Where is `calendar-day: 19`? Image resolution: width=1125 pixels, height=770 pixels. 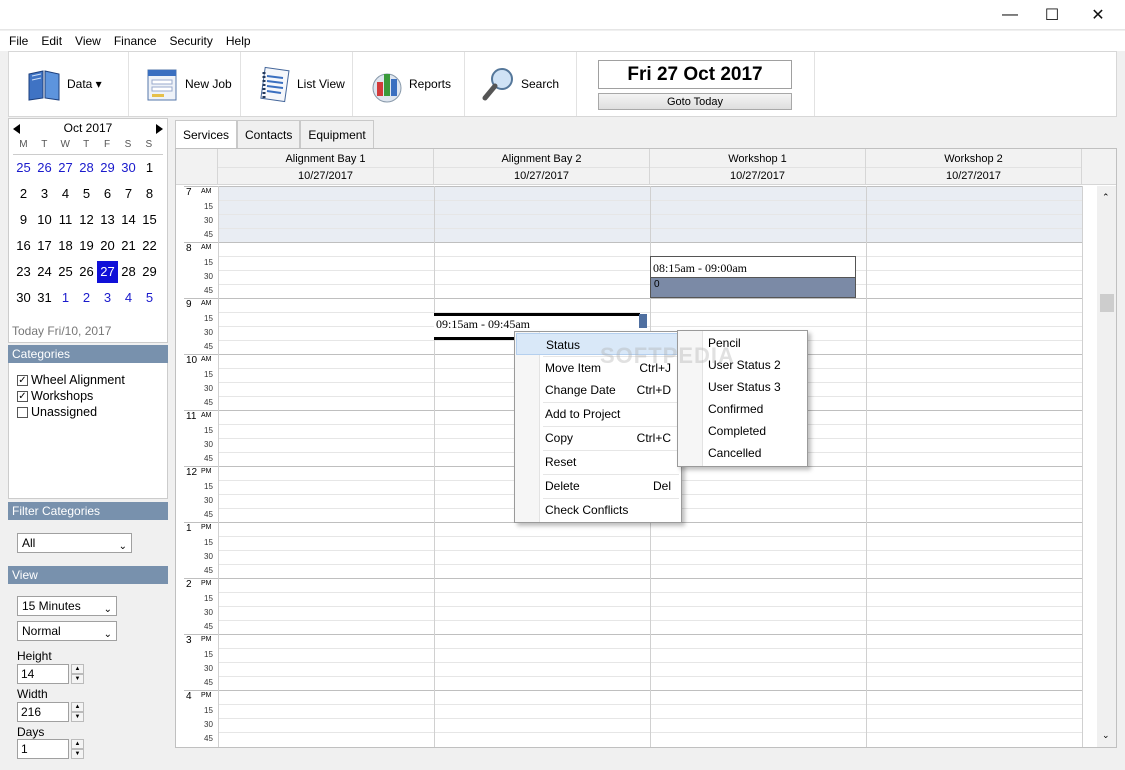
calendar-day: 19 is located at coordinates (86, 246).